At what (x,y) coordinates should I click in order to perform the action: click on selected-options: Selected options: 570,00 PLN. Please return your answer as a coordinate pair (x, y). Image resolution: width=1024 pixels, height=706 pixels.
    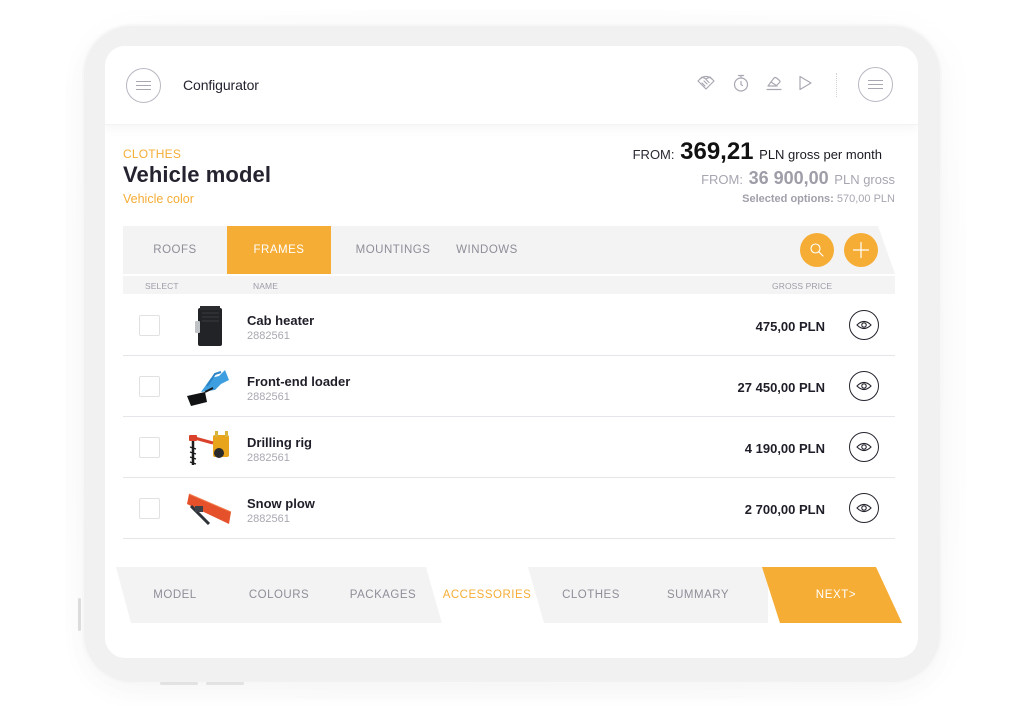
    Looking at the image, I should click on (818, 199).